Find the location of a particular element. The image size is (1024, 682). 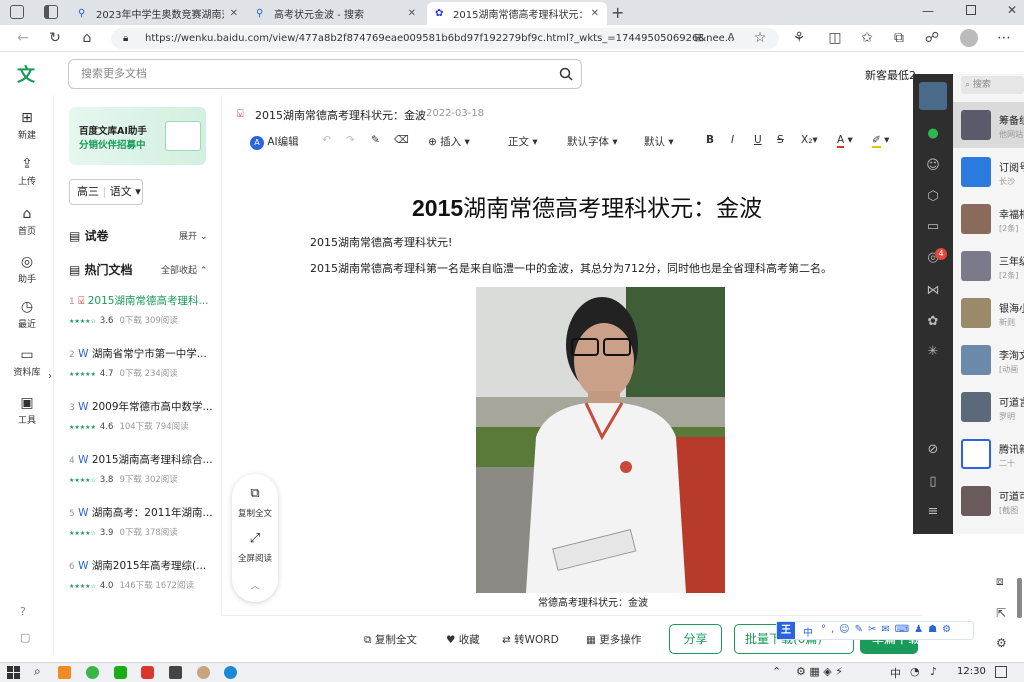

list-item: 6 W 湖南2015年高考理综(... ★★★★☆ 4.0 146下载 1672阅读 is located at coordinates (144, 575).